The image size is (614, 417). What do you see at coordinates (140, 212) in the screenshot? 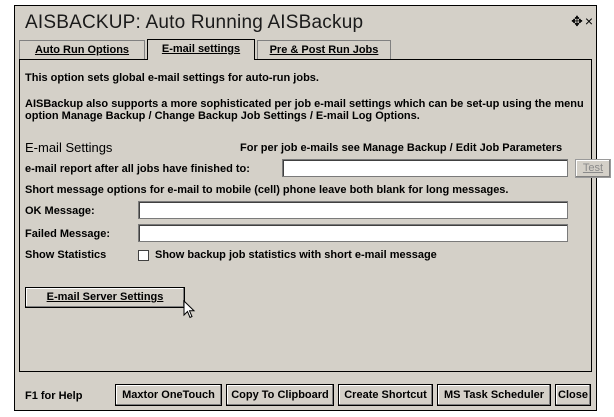
I see `ok-message-value` at bounding box center [140, 212].